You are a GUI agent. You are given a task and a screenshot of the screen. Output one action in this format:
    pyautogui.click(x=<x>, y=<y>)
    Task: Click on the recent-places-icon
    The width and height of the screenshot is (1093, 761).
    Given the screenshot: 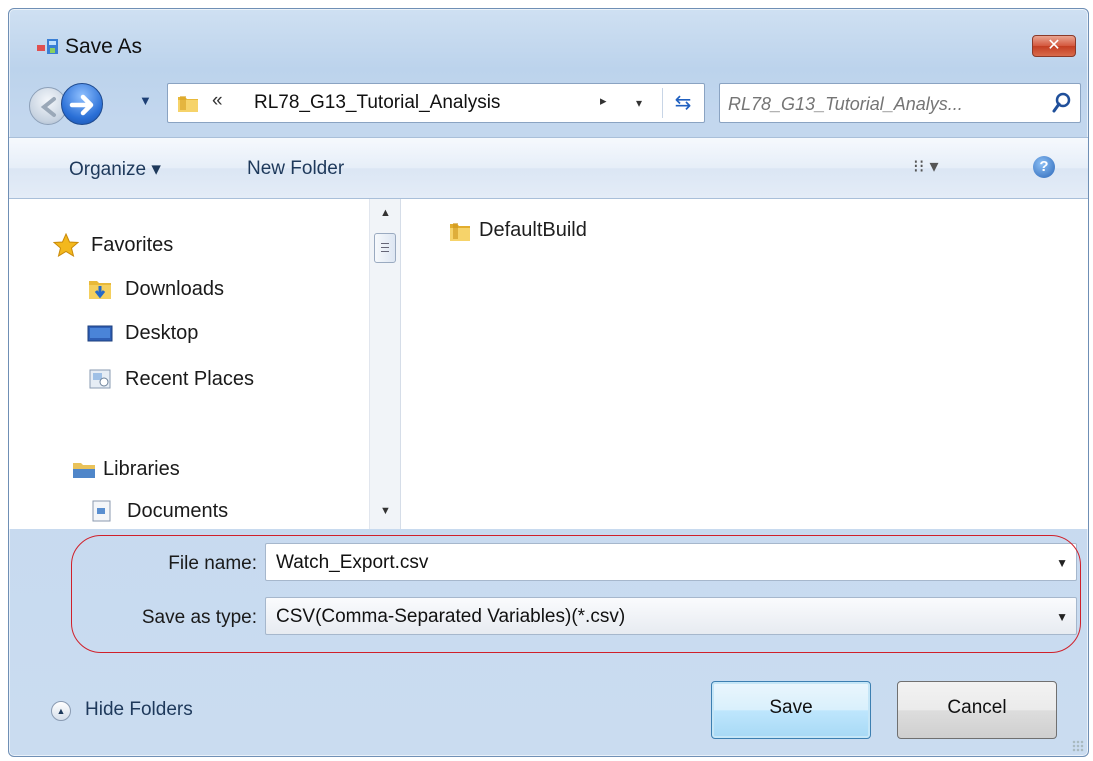 What is the action you would take?
    pyautogui.click(x=100, y=379)
    